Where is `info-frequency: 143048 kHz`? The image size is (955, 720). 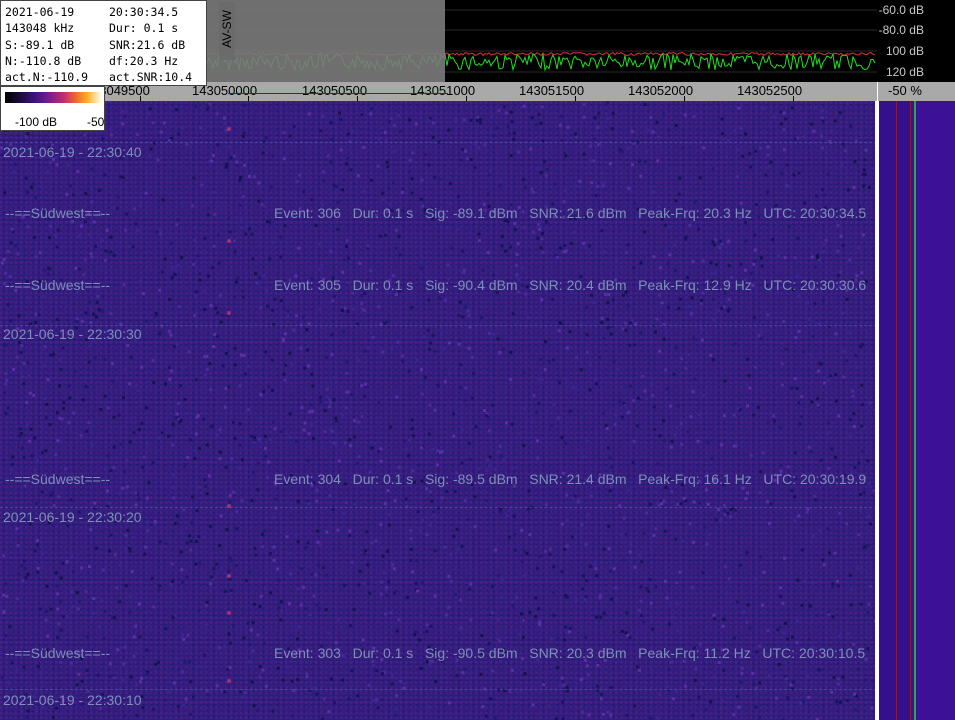
info-frequency: 143048 kHz is located at coordinates (40, 28).